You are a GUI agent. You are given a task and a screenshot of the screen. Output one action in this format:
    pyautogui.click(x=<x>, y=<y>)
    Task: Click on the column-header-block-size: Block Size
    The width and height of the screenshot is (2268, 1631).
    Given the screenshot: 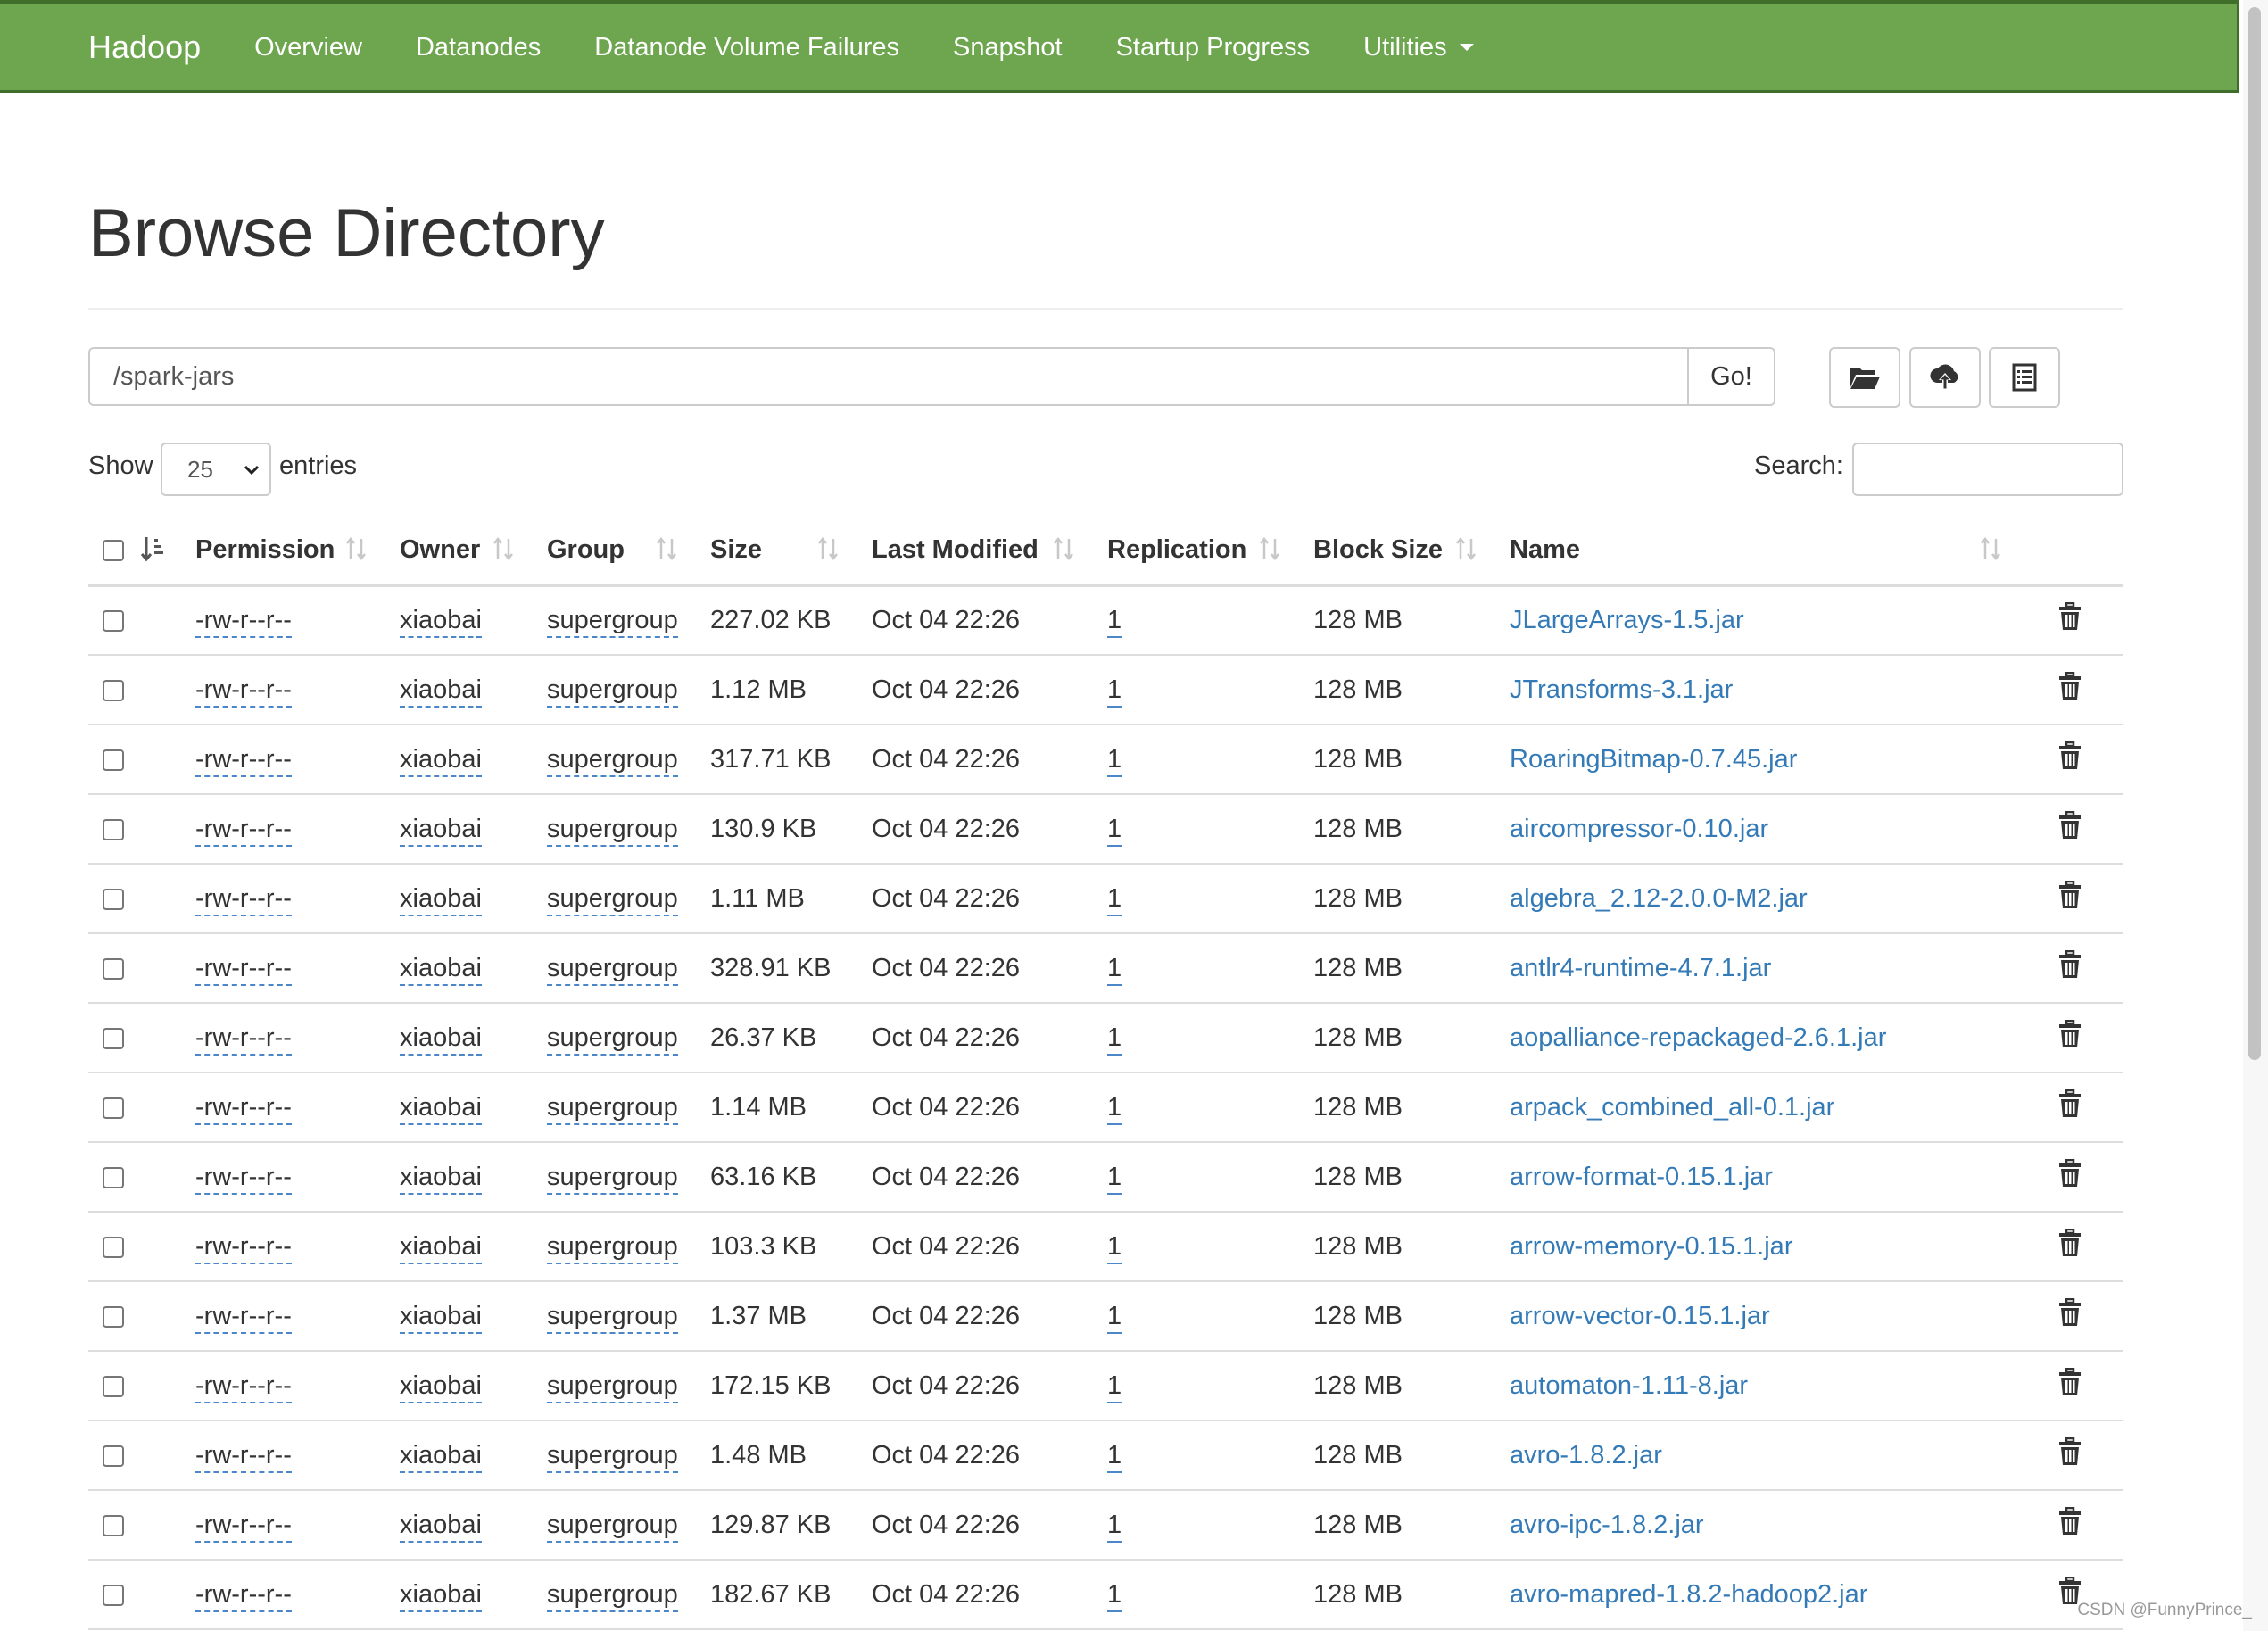 What is the action you would take?
    pyautogui.click(x=1393, y=551)
    